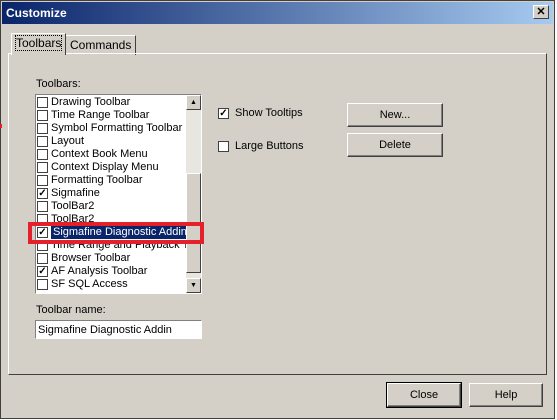  Describe the element at coordinates (269, 146) in the screenshot. I see `large-buttons-label: Large Buttons` at that location.